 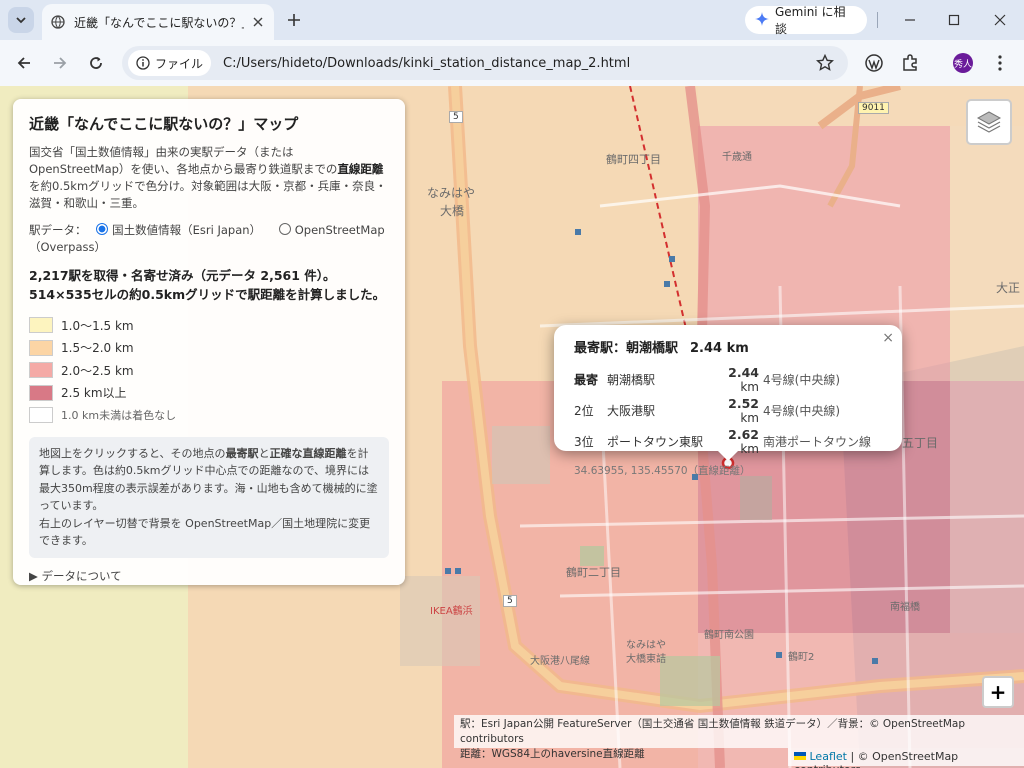 I want to click on close-icon, so click(x=1000, y=20).